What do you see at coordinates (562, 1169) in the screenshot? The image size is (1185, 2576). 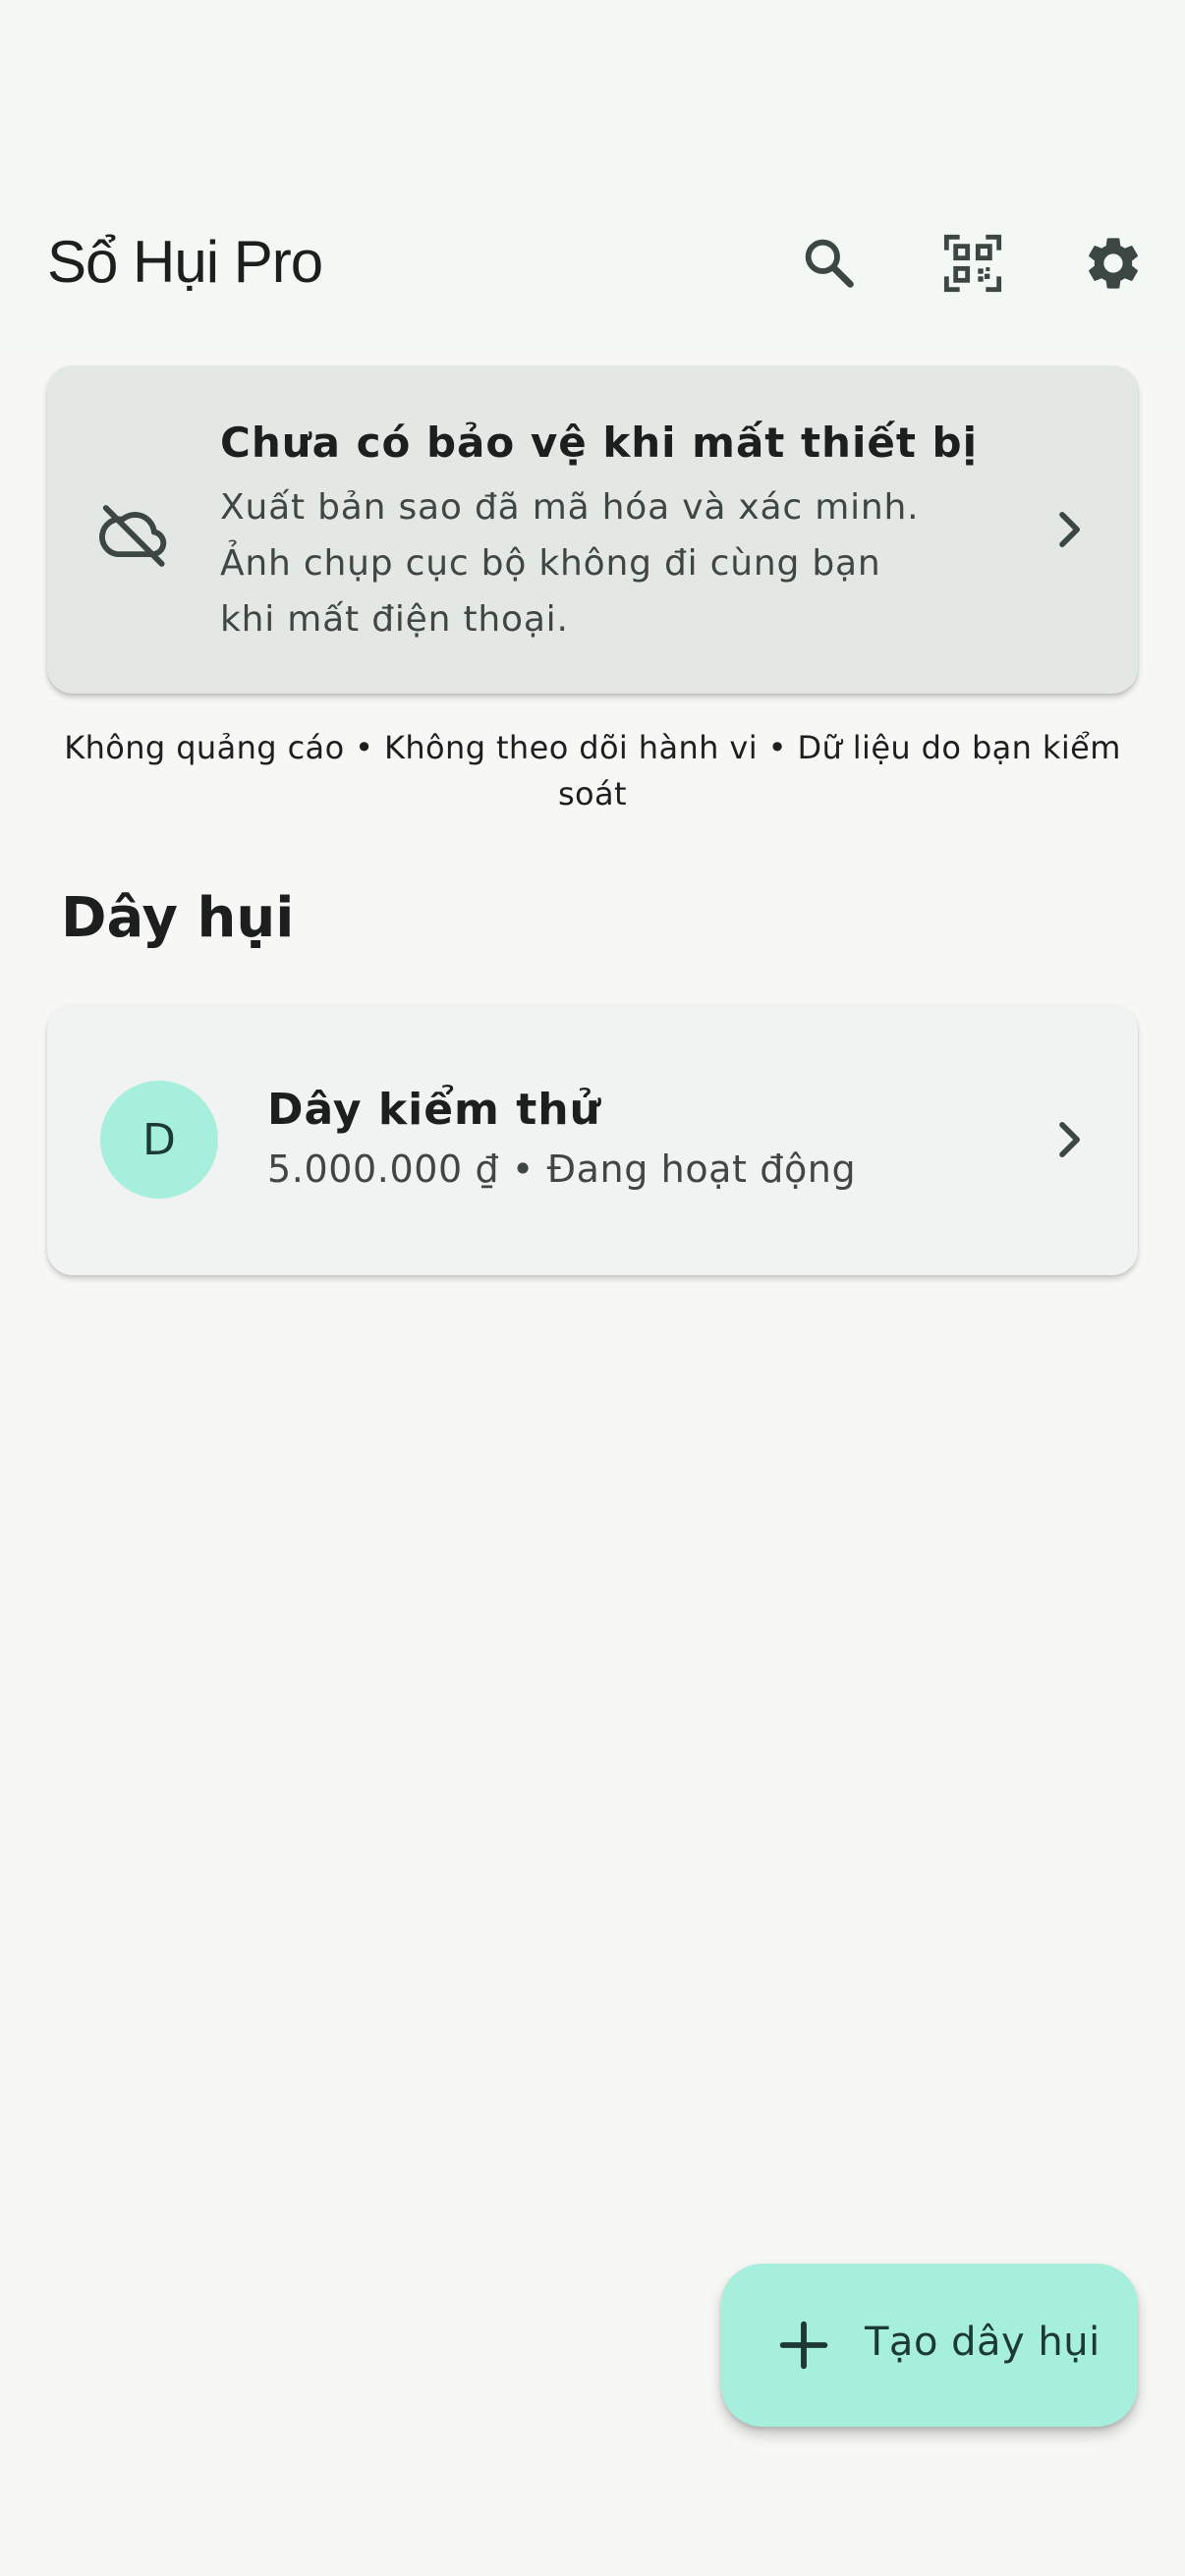 I see `group-meta: 5.000.000 ₫ • Đang hoạt động` at bounding box center [562, 1169].